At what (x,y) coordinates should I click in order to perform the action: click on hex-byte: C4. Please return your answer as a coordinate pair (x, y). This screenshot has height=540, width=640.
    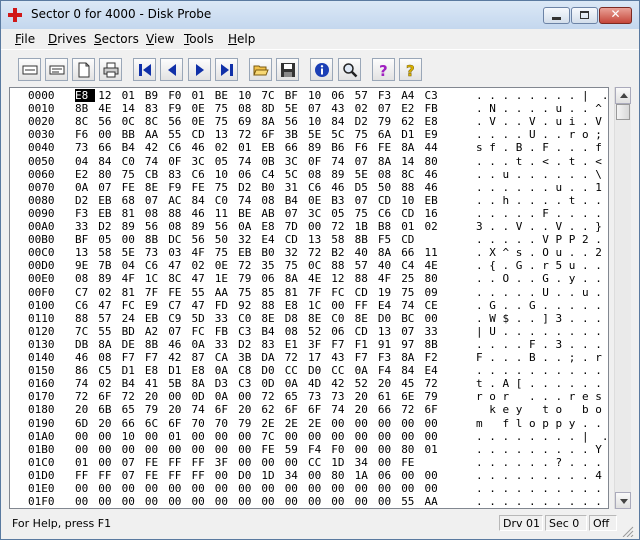
    Looking at the image, I should click on (411, 265).